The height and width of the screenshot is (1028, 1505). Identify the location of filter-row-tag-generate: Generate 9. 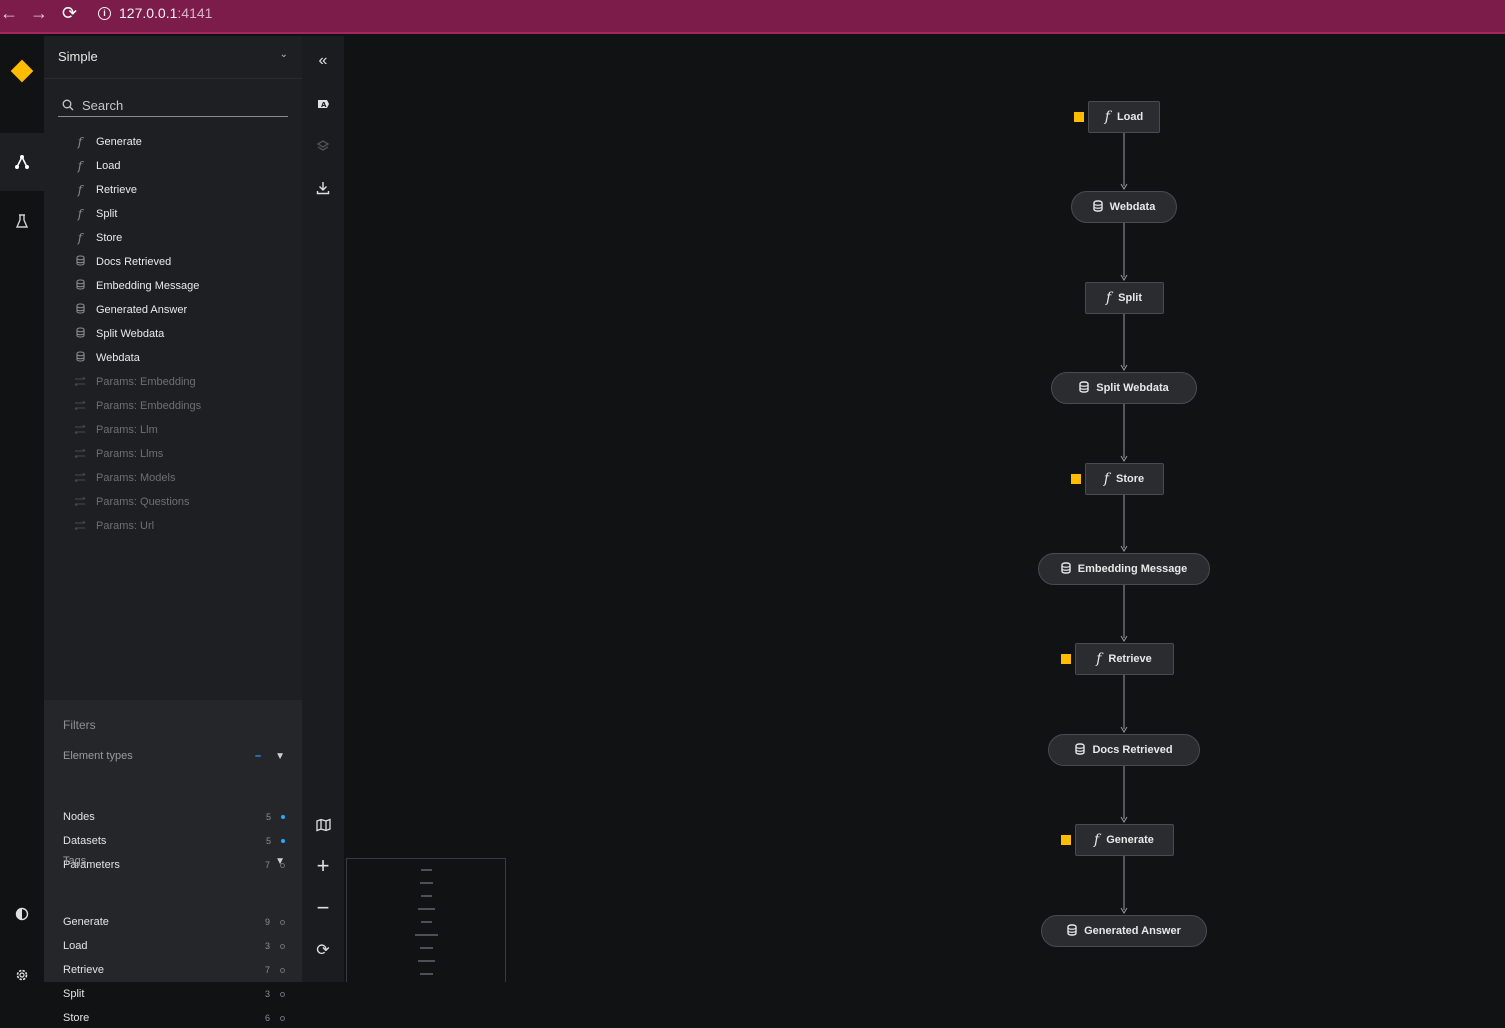
(174, 922).